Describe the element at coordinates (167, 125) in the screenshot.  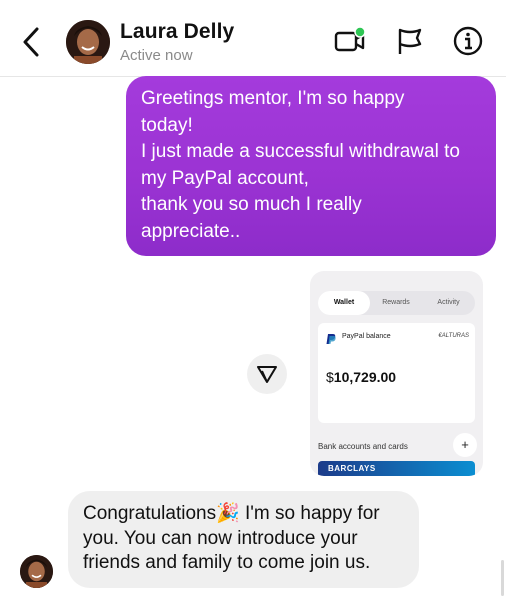
I see `message-line: today!` at that location.